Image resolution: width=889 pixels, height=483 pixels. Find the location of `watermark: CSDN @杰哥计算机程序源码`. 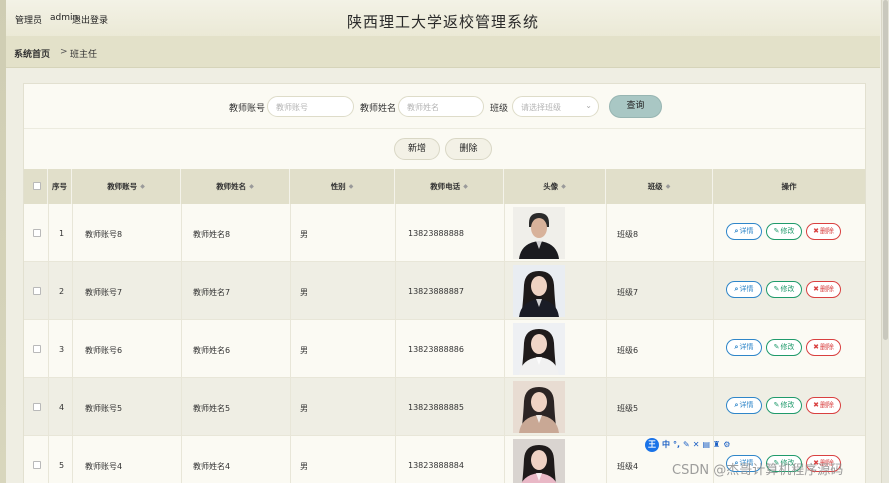

watermark: CSDN @杰哥计算机程序源码 is located at coordinates (758, 470).